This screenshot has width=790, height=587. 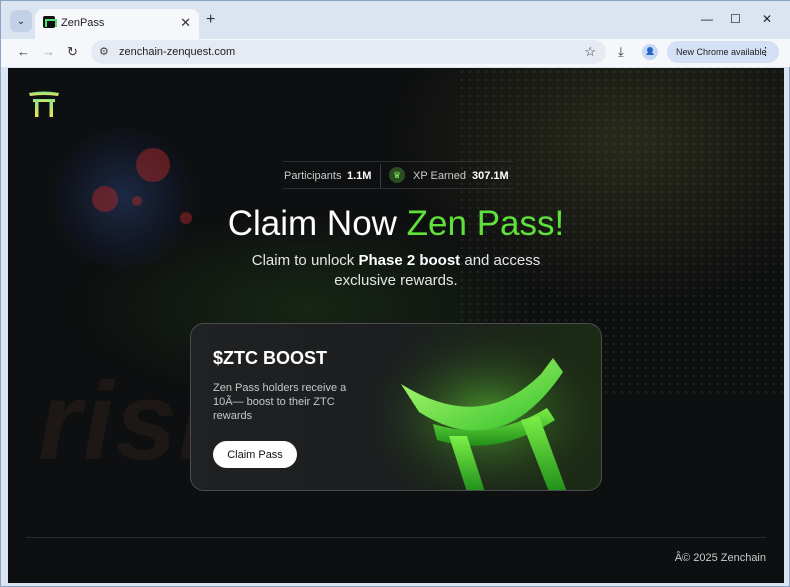 I want to click on more-menu-icon: ⋮, so click(x=765, y=51).